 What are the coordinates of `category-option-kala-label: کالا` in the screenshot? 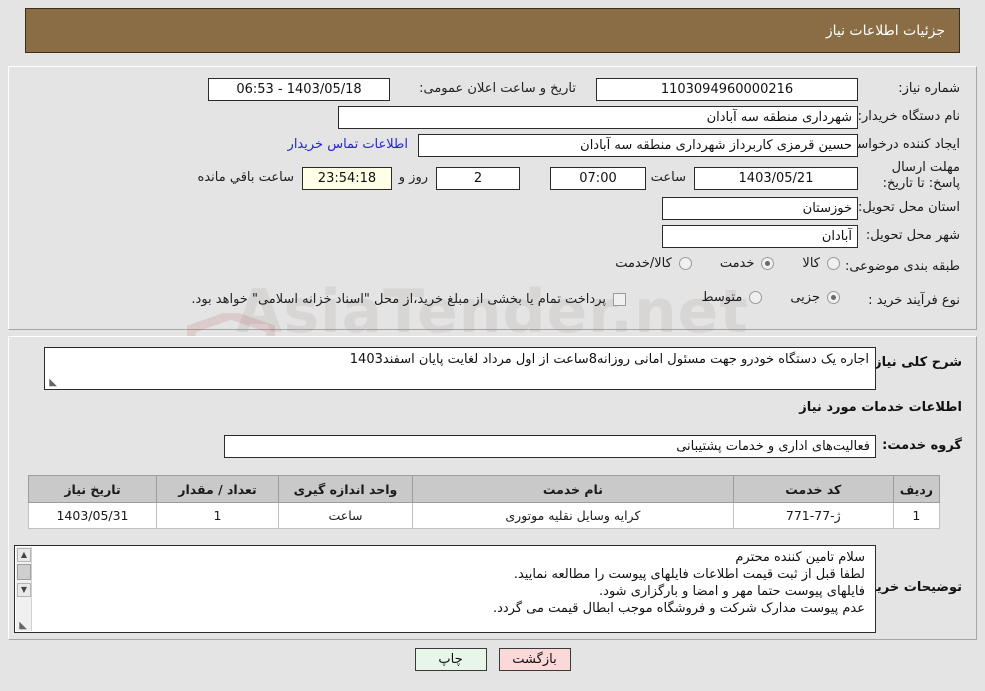 It's located at (811, 263).